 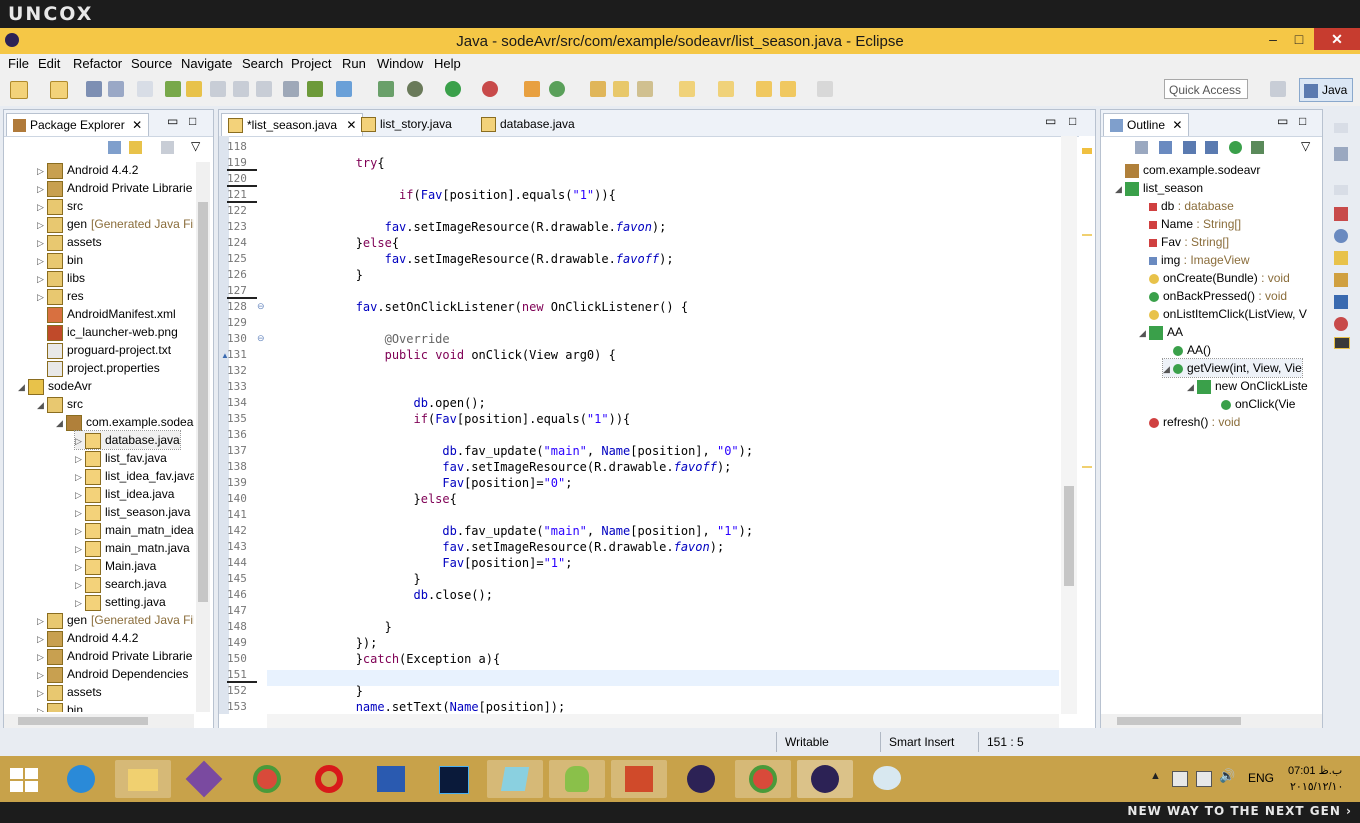 What do you see at coordinates (94, 89) in the screenshot?
I see `save-icon` at bounding box center [94, 89].